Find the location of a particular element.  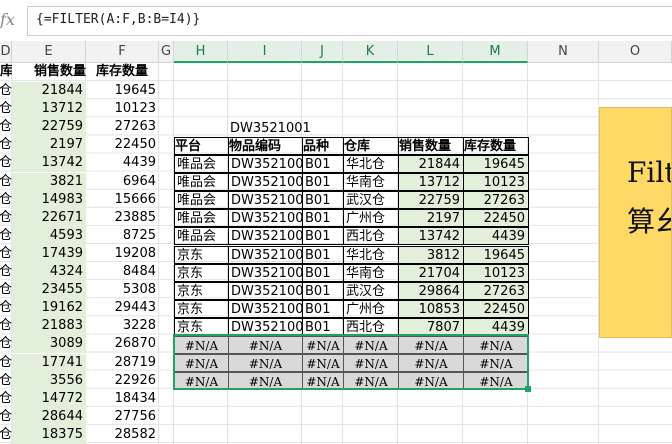

source-cell-stock: 28719 is located at coordinates (122, 363).